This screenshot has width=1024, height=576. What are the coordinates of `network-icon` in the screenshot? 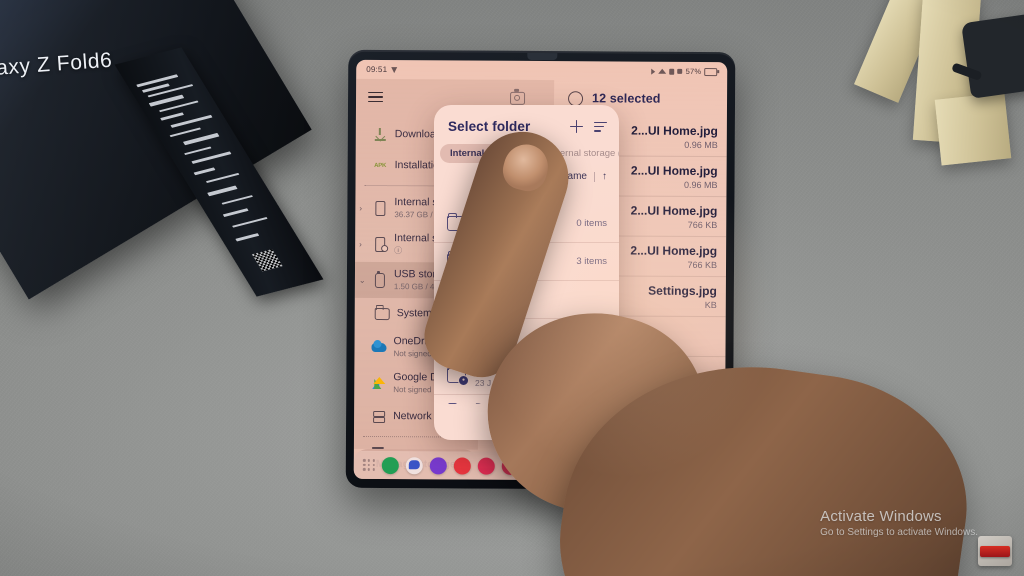 It's located at (680, 71).